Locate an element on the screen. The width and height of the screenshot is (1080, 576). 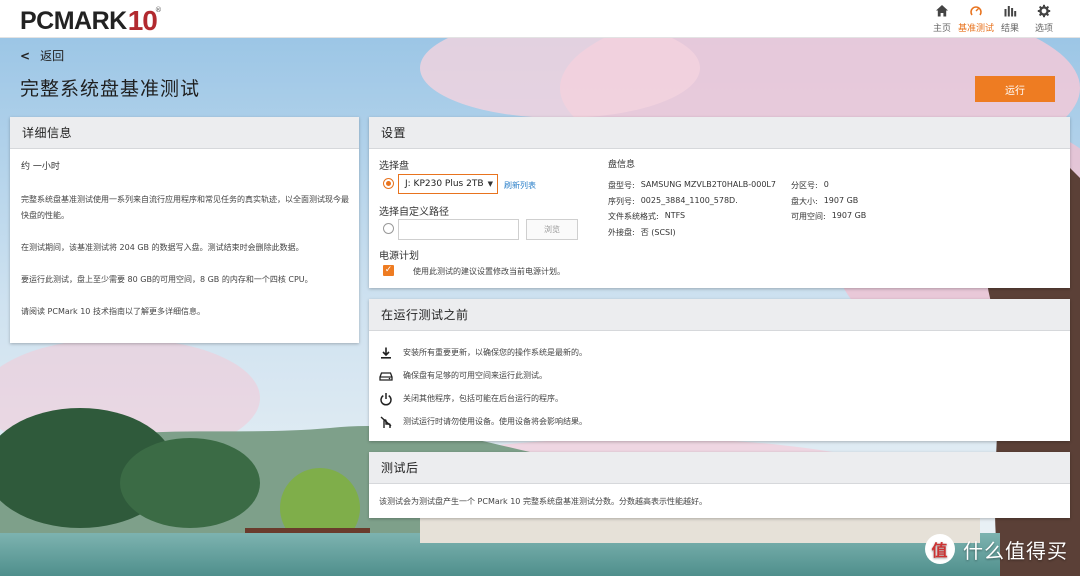
disk-size-row: 盘大小: 1907 GB is located at coordinates (824, 201).